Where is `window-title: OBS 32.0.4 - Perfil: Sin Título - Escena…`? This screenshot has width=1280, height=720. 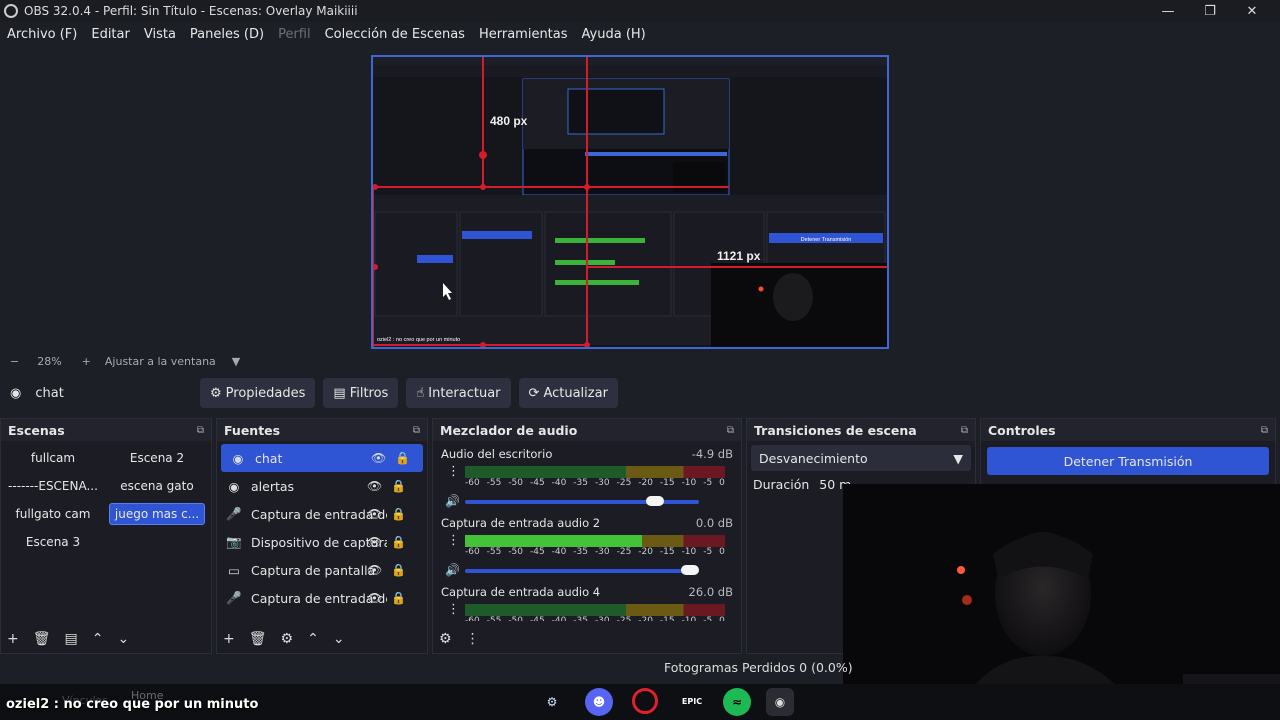 window-title: OBS 32.0.4 - Perfil: Sin Título - Escena… is located at coordinates (191, 11).